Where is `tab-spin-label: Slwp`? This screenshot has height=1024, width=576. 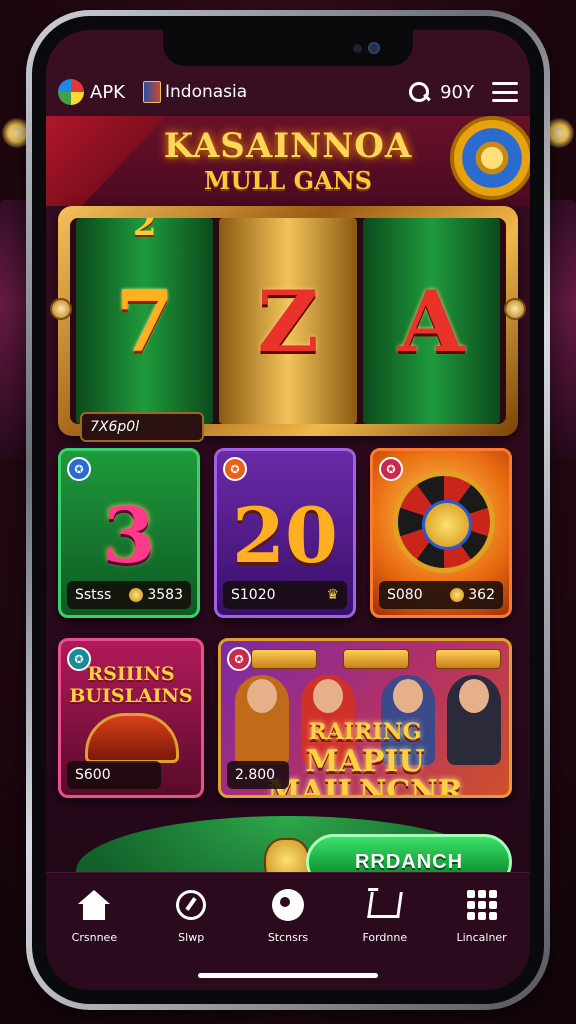
tab-spin-label: Slwp is located at coordinates (191, 937).